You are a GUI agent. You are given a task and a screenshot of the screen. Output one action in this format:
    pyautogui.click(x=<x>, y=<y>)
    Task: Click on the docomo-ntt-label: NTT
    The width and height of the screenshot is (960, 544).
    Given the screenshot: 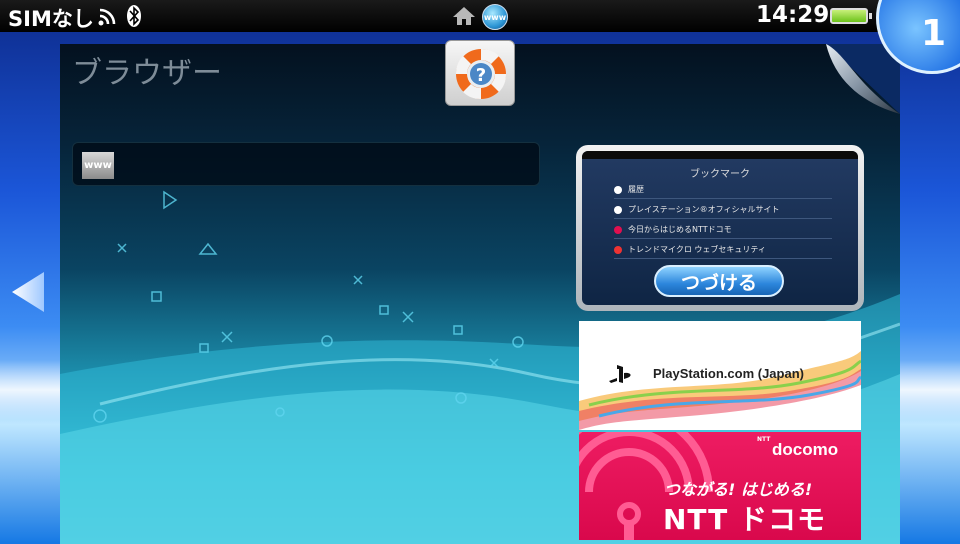 What is the action you would take?
    pyautogui.click(x=764, y=439)
    